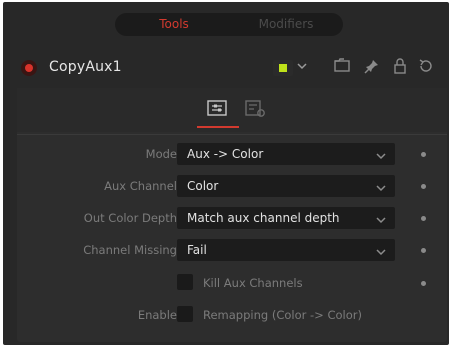 The width and height of the screenshot is (452, 347). I want to click on folder-icon, so click(342, 67).